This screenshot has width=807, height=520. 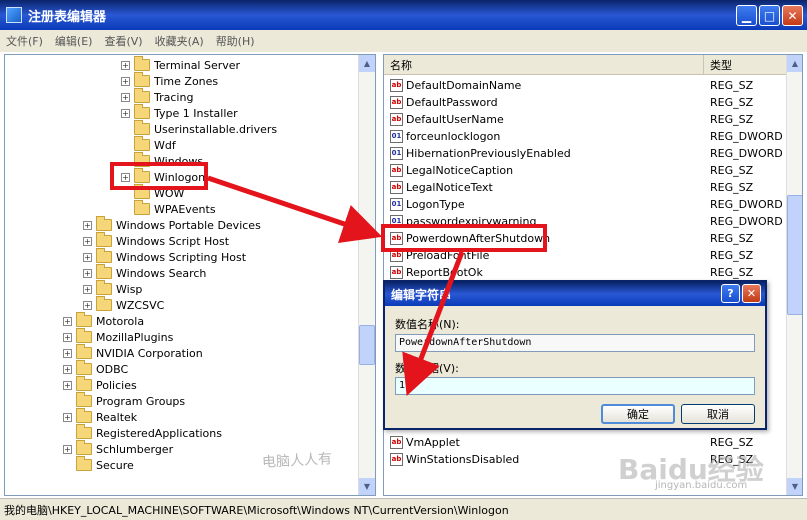 I want to click on tree-item: + Motorola, so click(x=103, y=320).